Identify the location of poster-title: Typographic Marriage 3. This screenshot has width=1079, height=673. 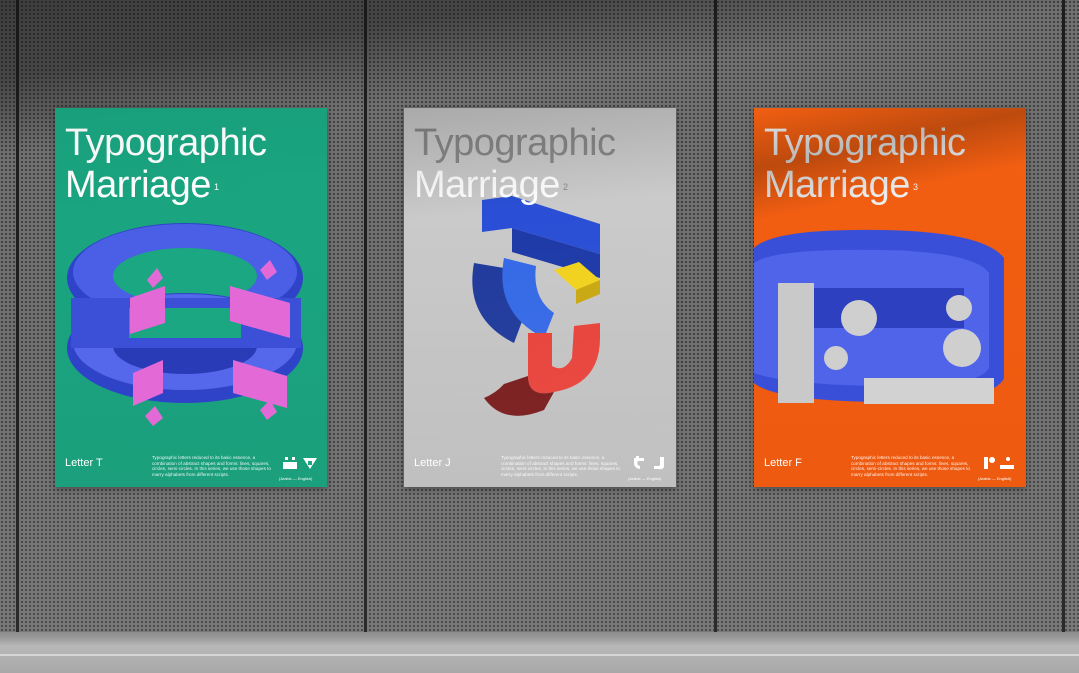
(895, 164).